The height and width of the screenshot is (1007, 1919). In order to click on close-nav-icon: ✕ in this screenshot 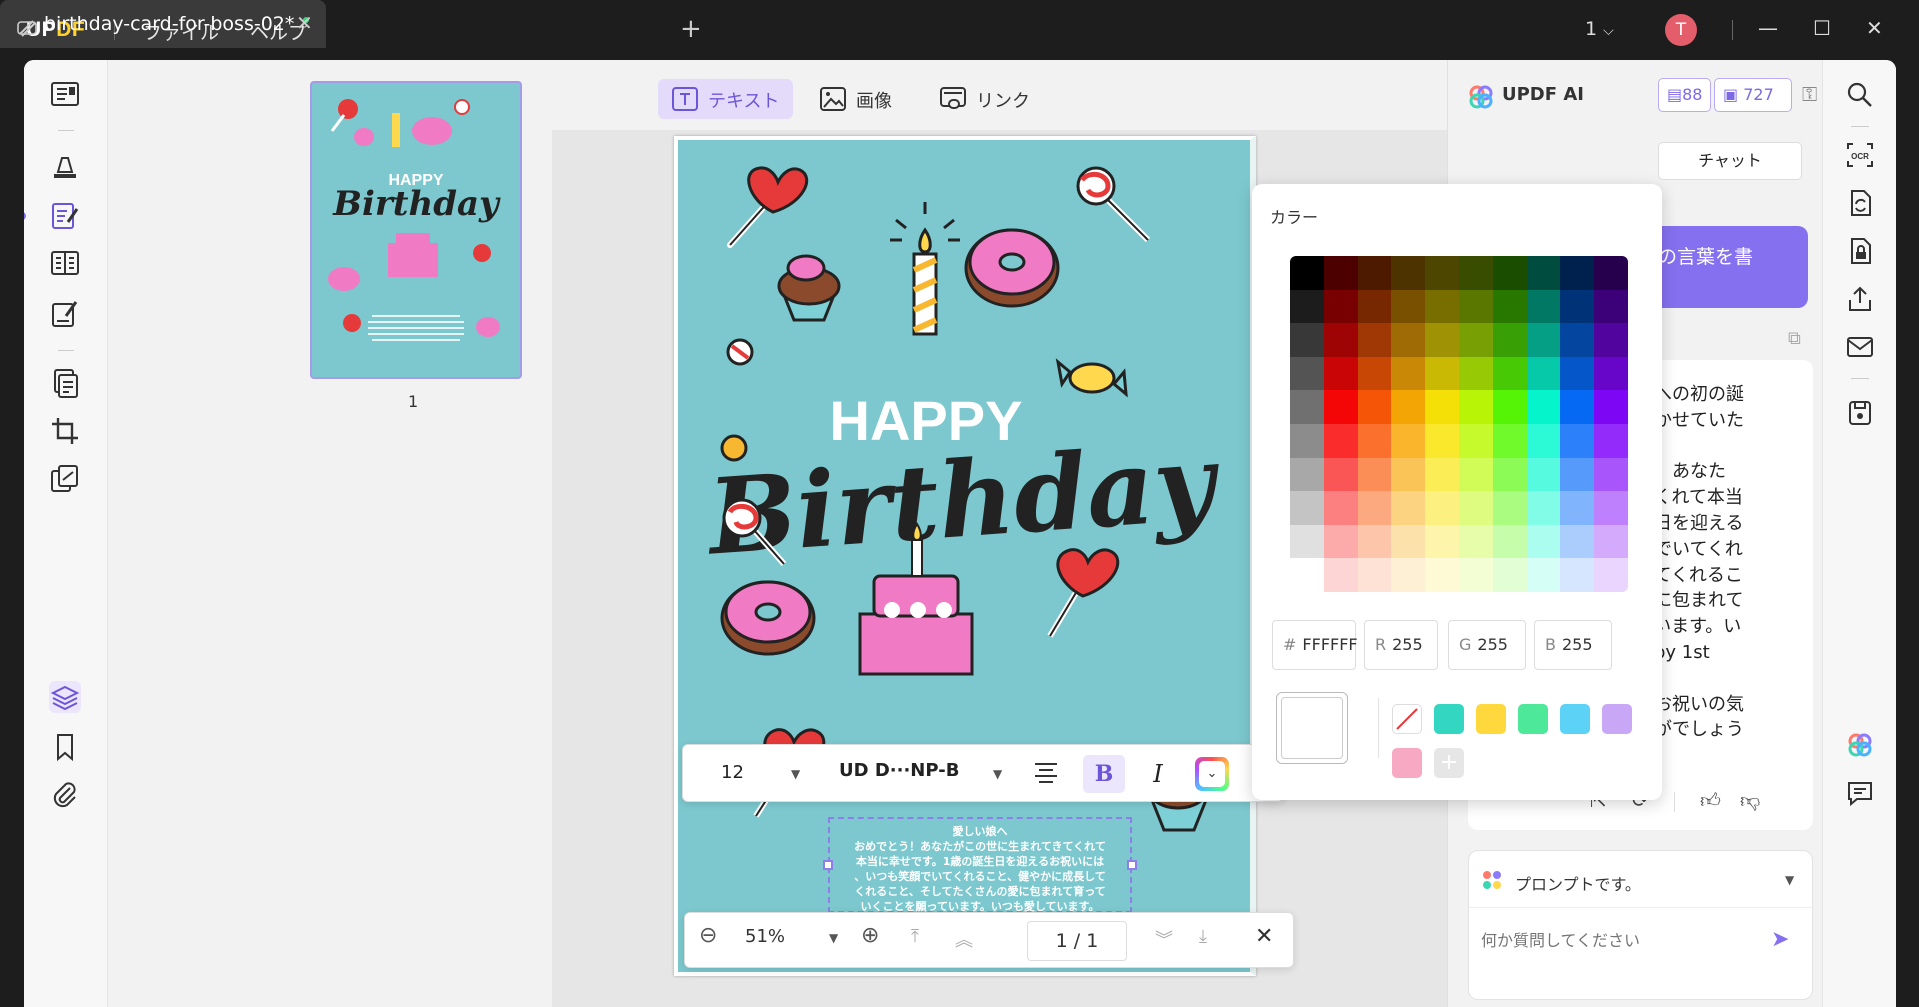, I will do `click(1264, 936)`.